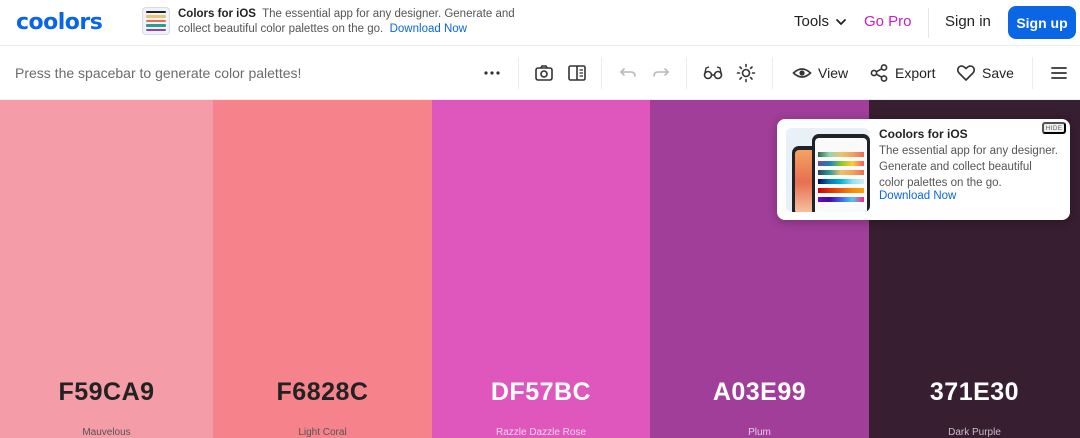 The image size is (1080, 438). Describe the element at coordinates (917, 196) in the screenshot. I see `popup-download-link: Download Now` at that location.